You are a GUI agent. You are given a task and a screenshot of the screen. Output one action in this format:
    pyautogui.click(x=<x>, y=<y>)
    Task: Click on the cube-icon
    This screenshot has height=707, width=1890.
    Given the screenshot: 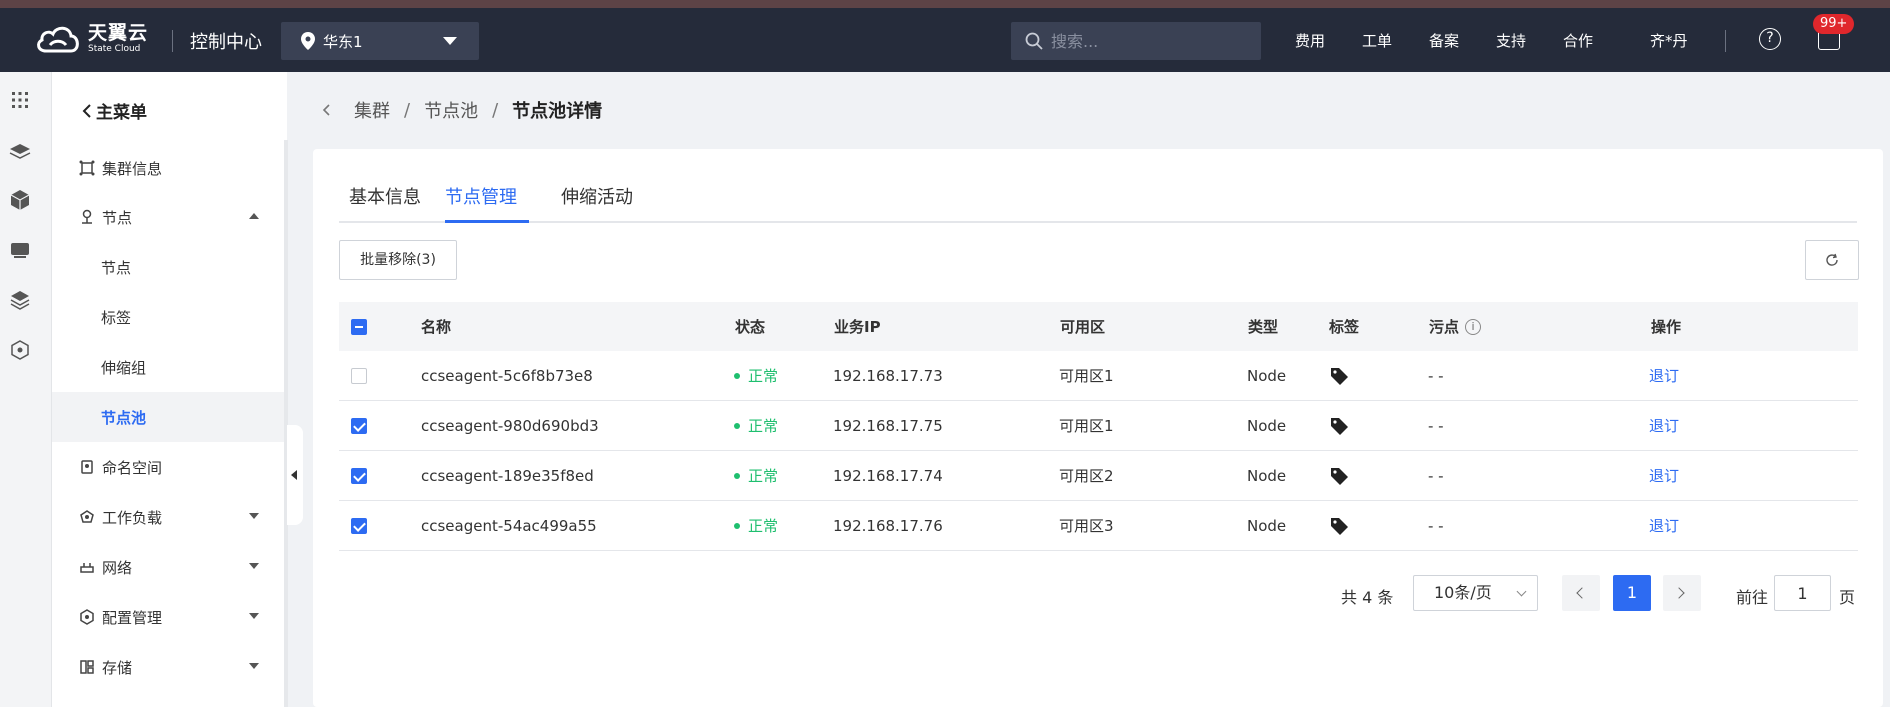 What is the action you would take?
    pyautogui.click(x=20, y=200)
    